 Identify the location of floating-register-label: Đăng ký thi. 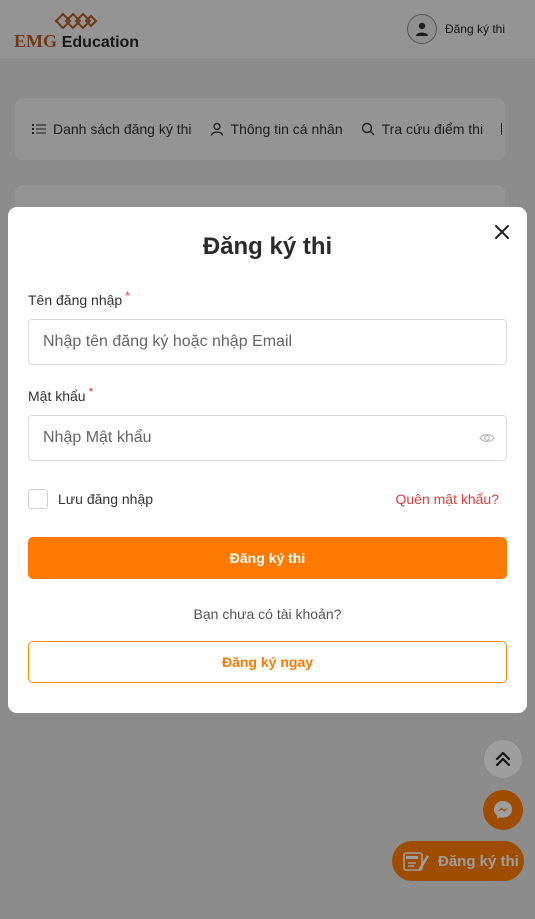
(478, 861).